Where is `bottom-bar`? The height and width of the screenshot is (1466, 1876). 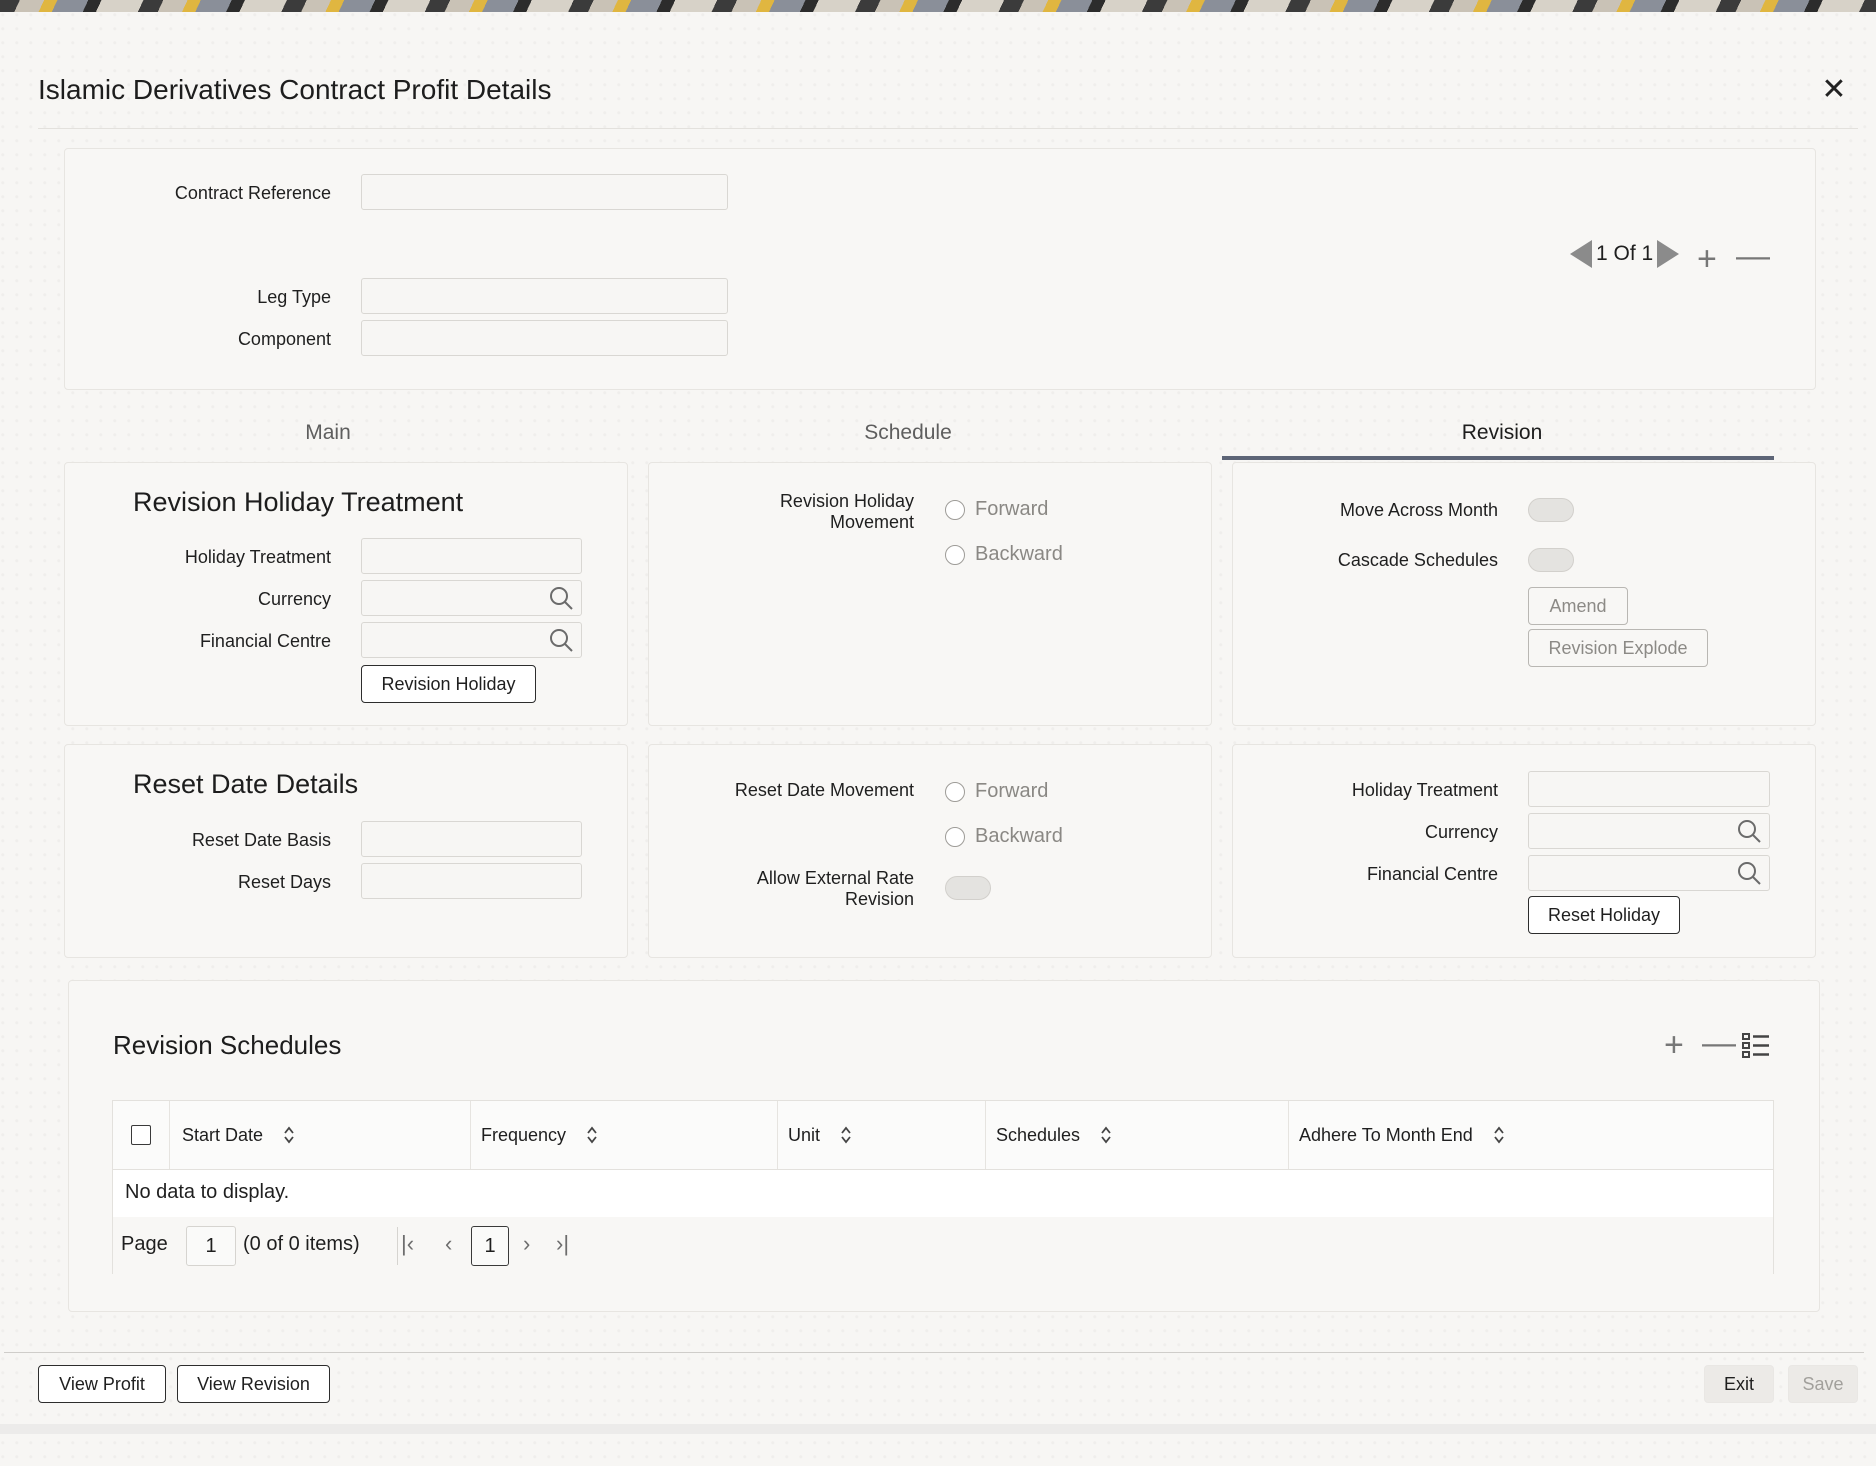 bottom-bar is located at coordinates (938, 1429).